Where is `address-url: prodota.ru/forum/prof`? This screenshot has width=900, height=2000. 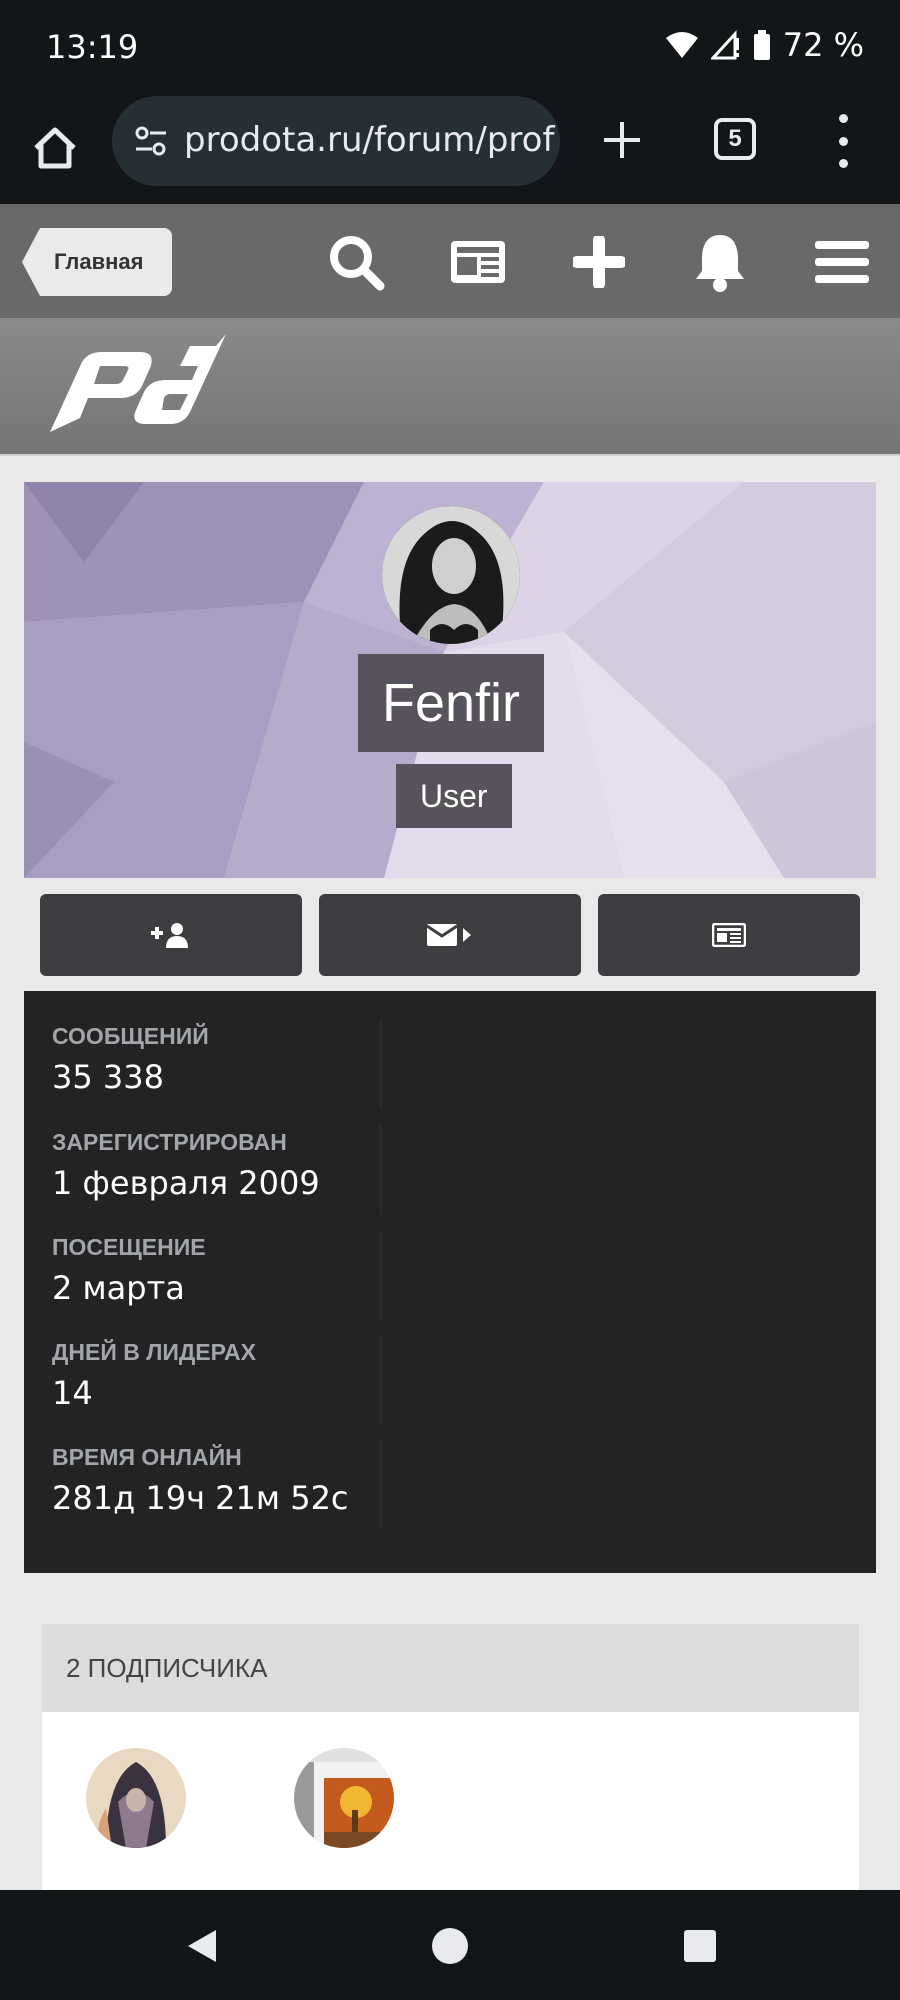
address-url: prodota.ru/forum/prof is located at coordinates (369, 140).